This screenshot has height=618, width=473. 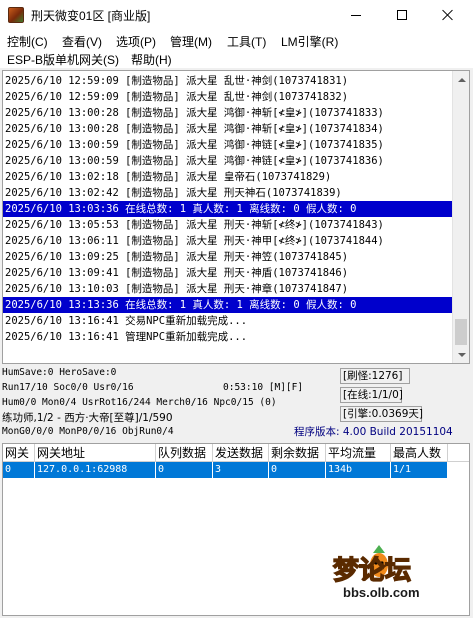 I want to click on cell-gateway-address: 127.0.0.1:62988, so click(x=95, y=470).